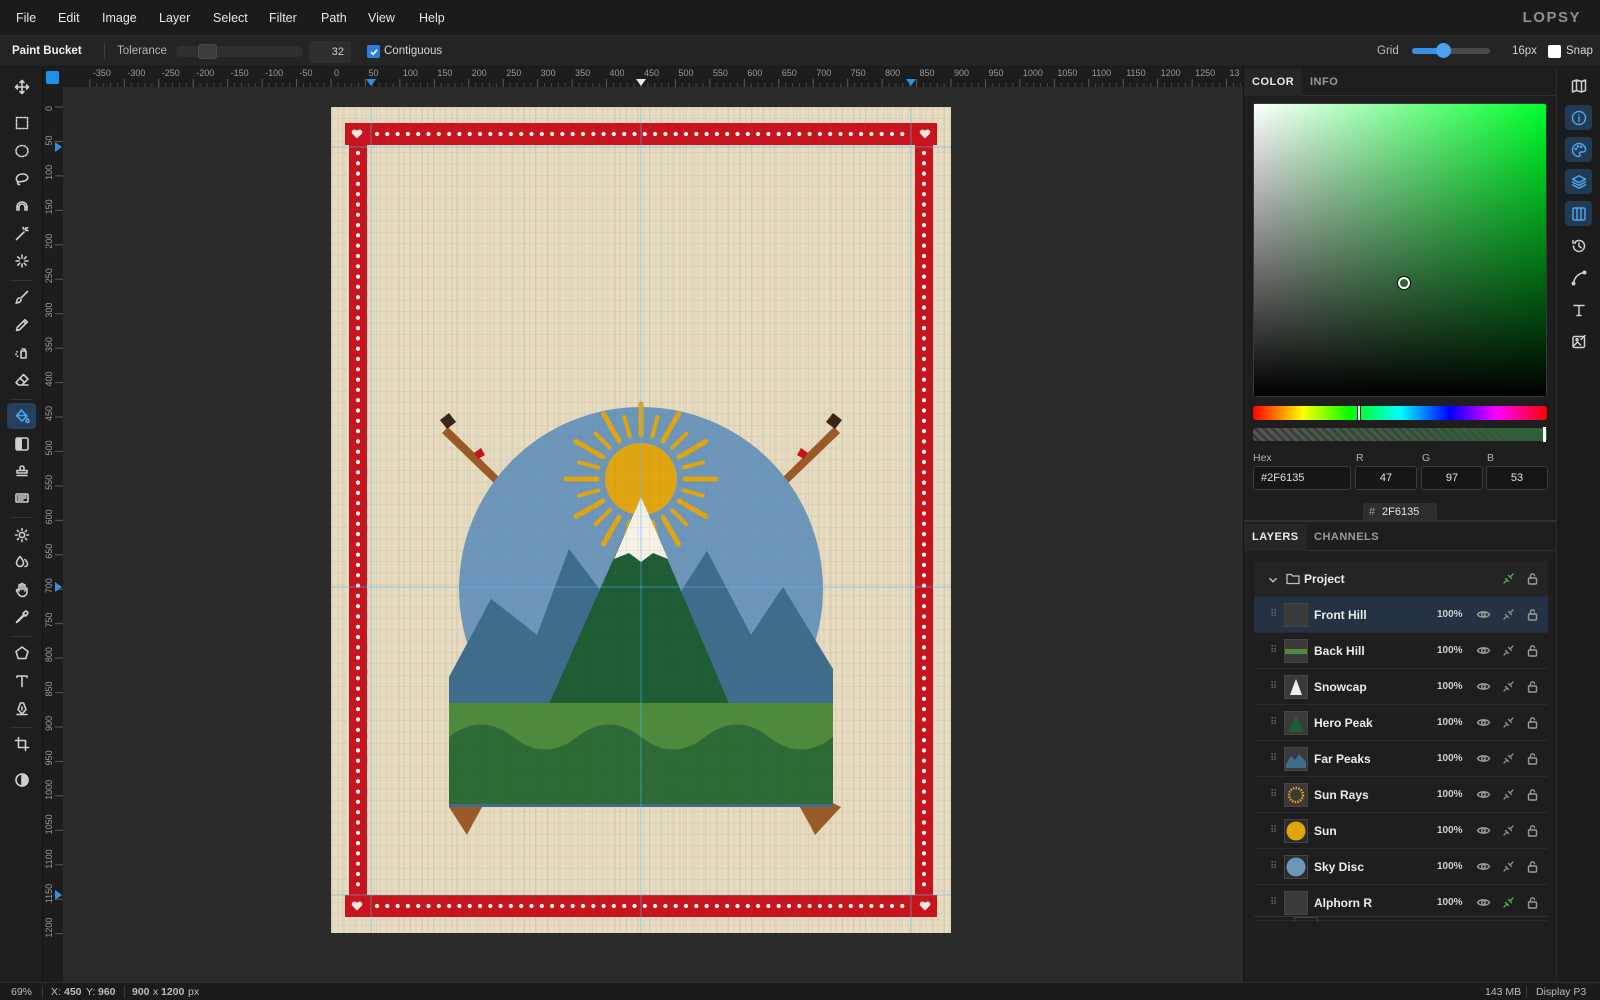  Describe the element at coordinates (1444, 50) in the screenshot. I see `grid-slider-knob` at that location.